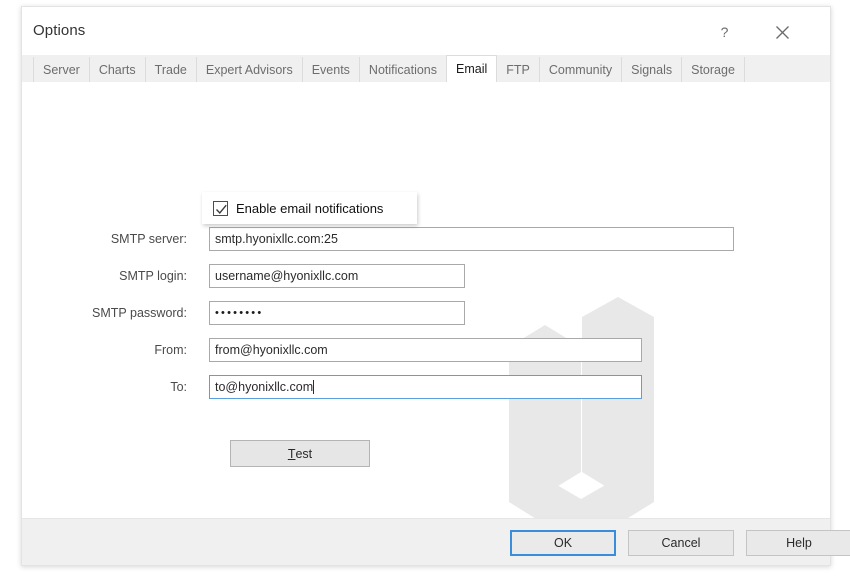 The height and width of the screenshot is (578, 850). I want to click on enable-email-notifications-checkbox, so click(220, 208).